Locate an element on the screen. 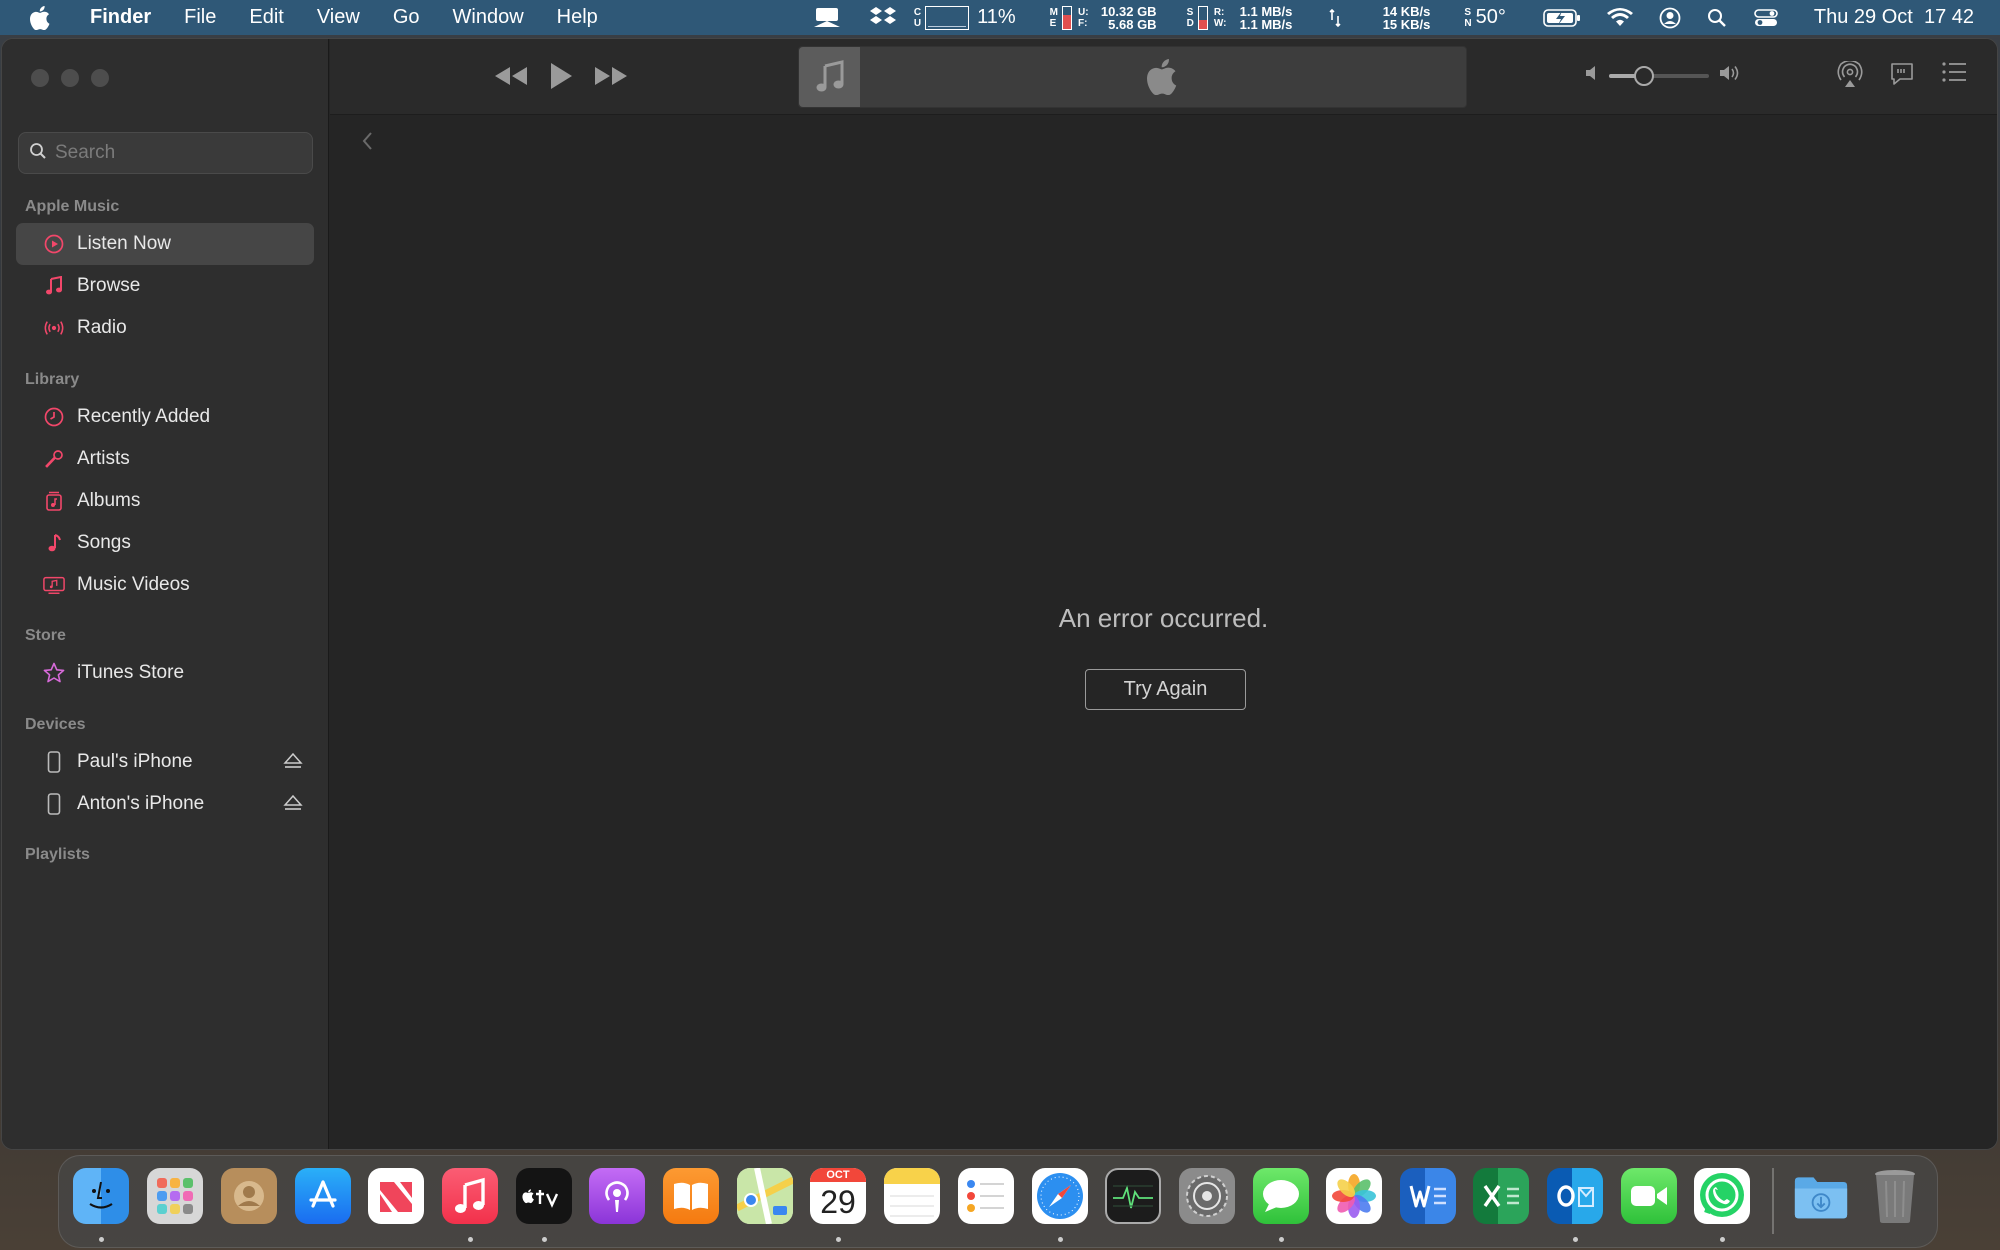  sidebar-item-songs: Songs is located at coordinates (165, 543).